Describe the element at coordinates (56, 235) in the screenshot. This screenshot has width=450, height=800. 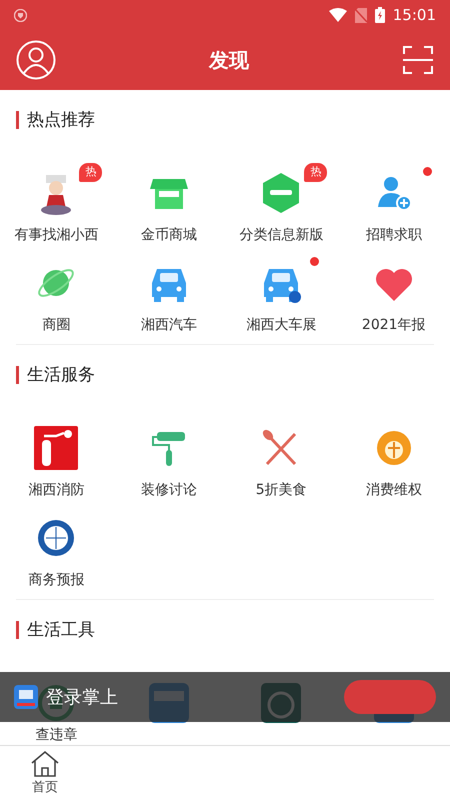
I see `feature-link: 有事找湘小西` at that location.